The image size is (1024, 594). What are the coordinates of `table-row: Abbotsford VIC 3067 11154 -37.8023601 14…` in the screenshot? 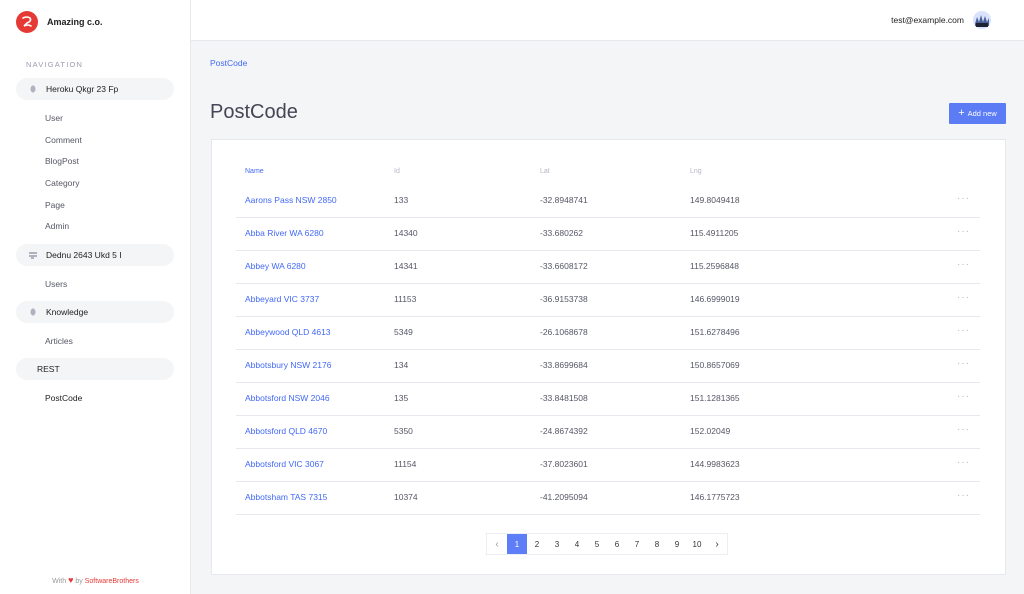 It's located at (608, 465).